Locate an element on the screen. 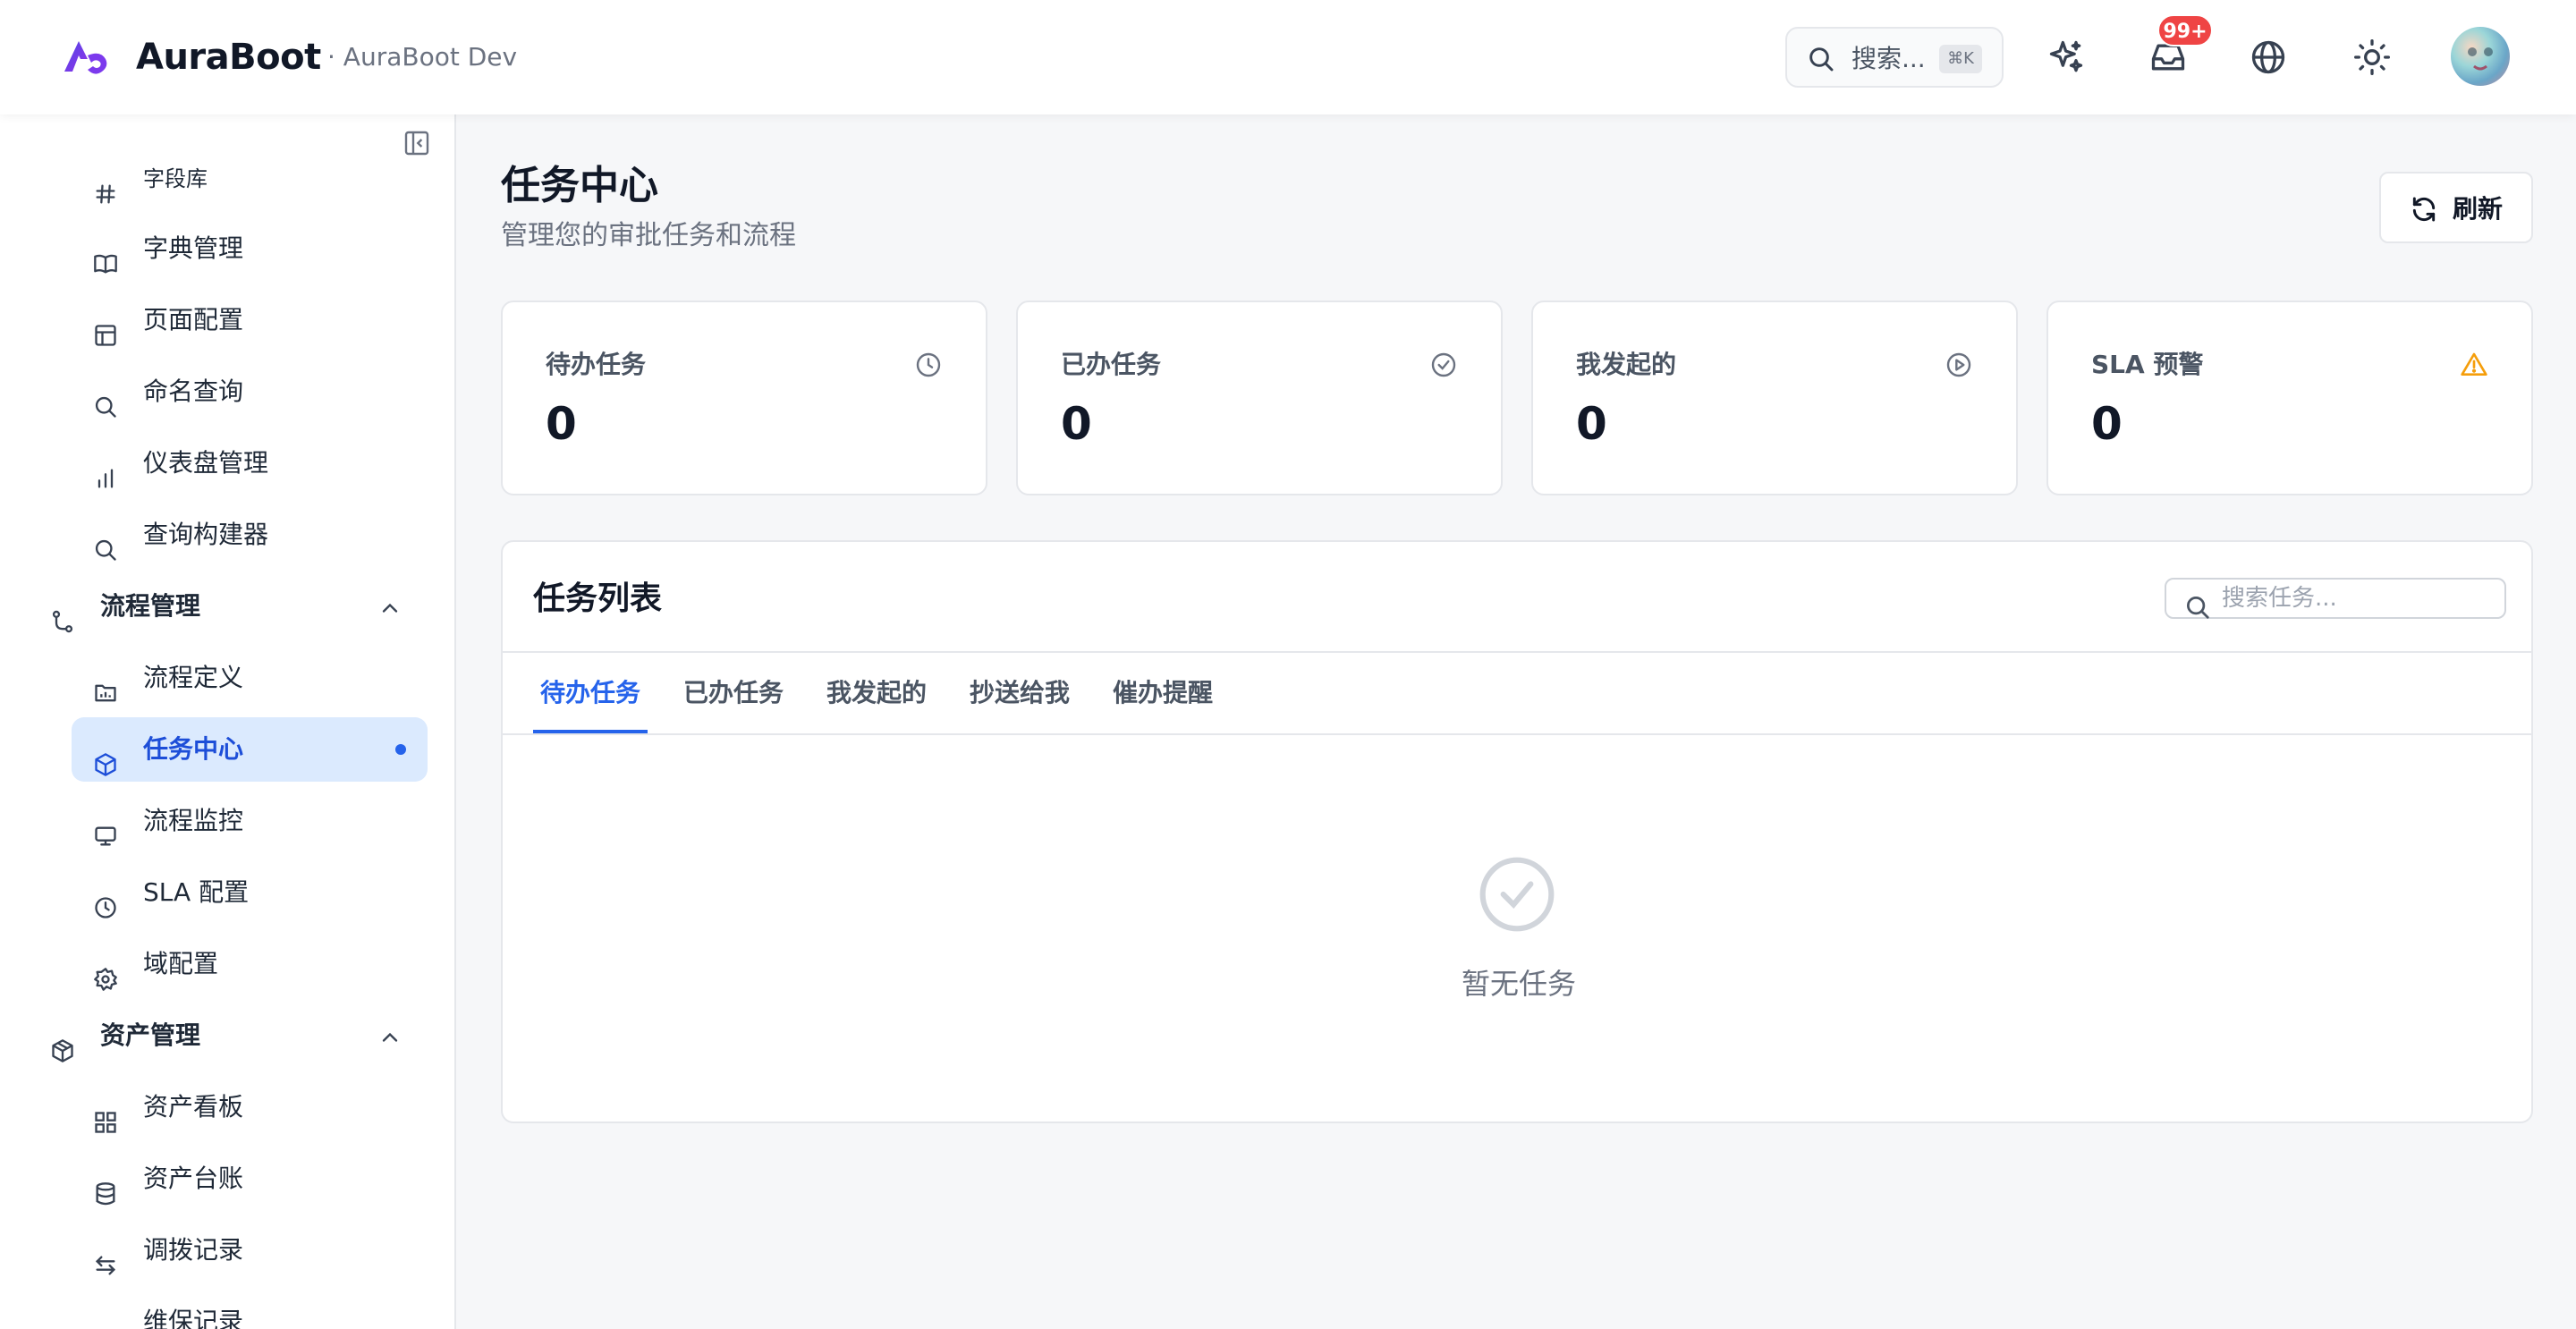 This screenshot has height=1329, width=2576. stat-label: 待办任务 is located at coordinates (596, 364).